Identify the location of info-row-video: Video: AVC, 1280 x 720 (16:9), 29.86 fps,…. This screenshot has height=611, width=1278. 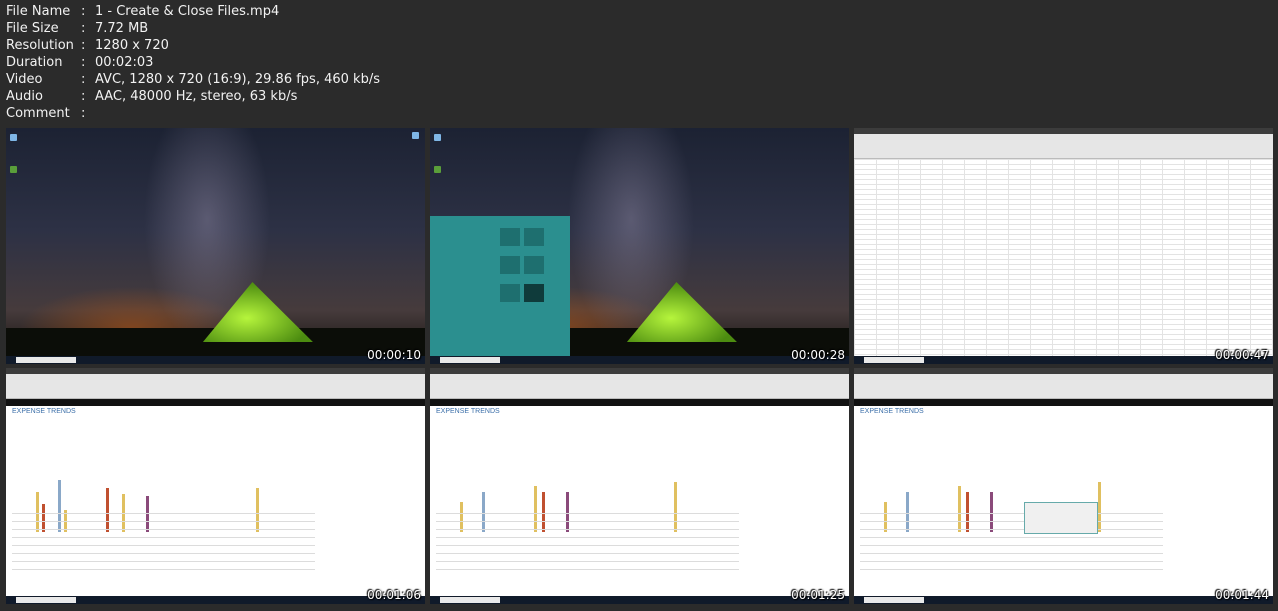
(193, 79).